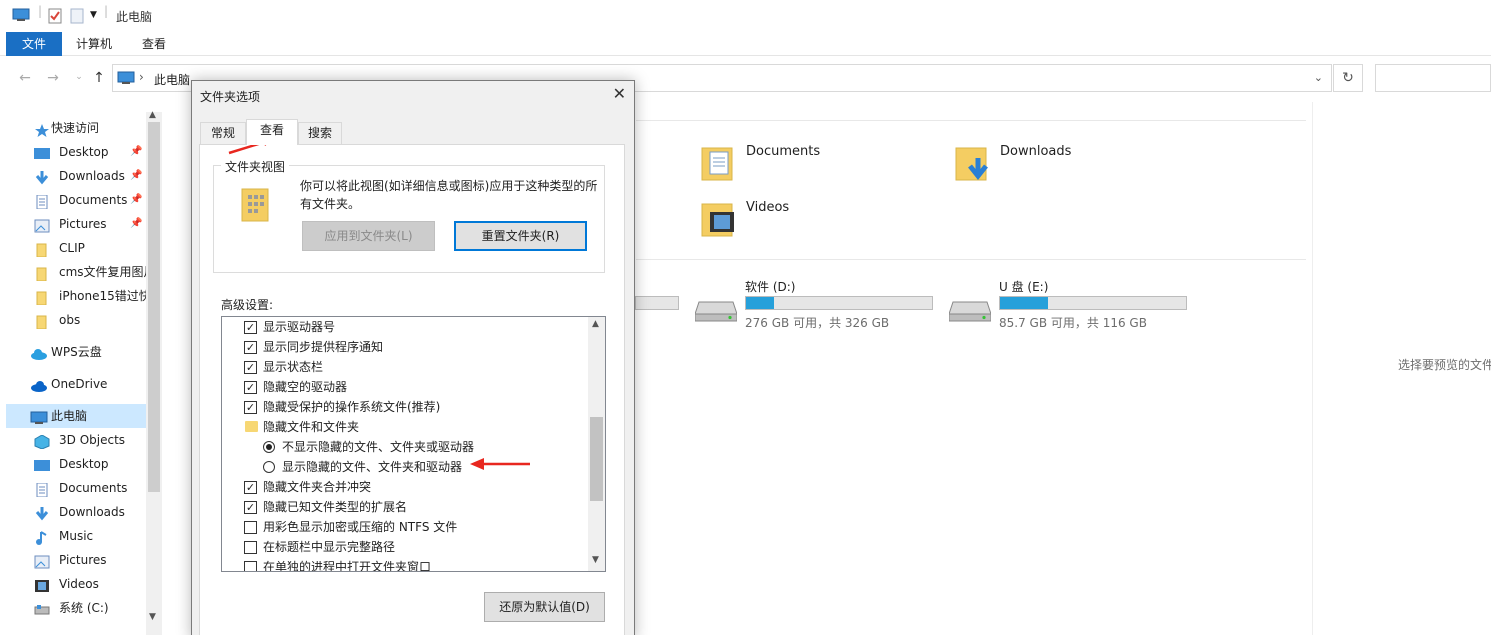 This screenshot has width=1491, height=635. Describe the element at coordinates (500, 464) in the screenshot. I see `annotation-arrow-icon` at that location.